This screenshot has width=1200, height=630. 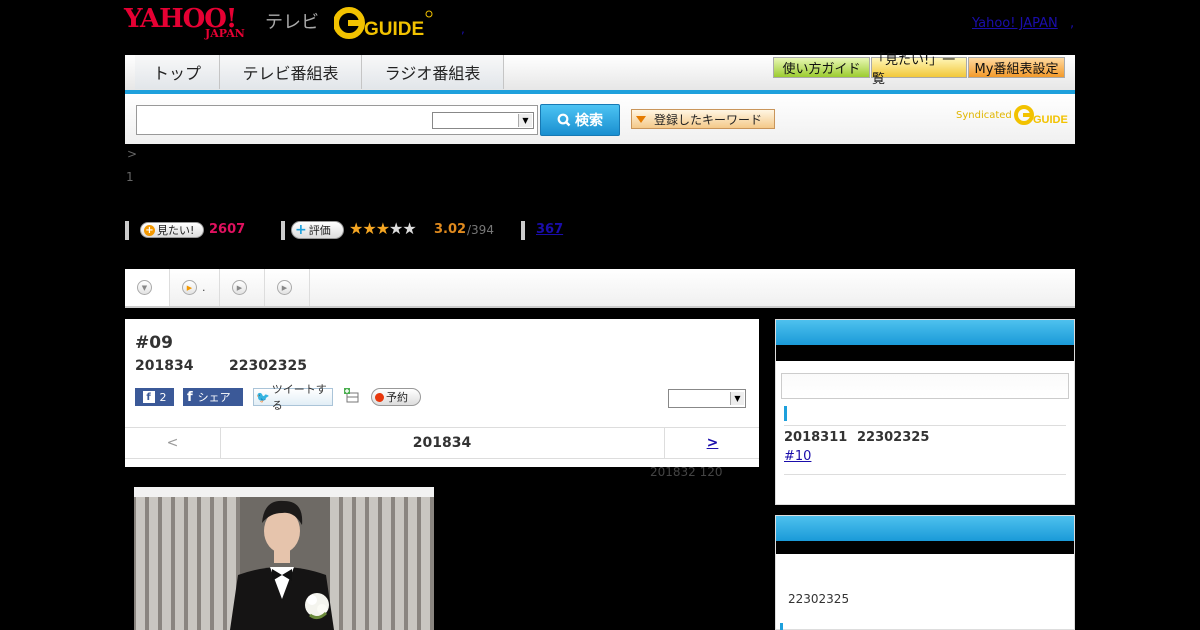 What do you see at coordinates (177, 72) in the screenshot?
I see `nav-tab-top: トップ` at bounding box center [177, 72].